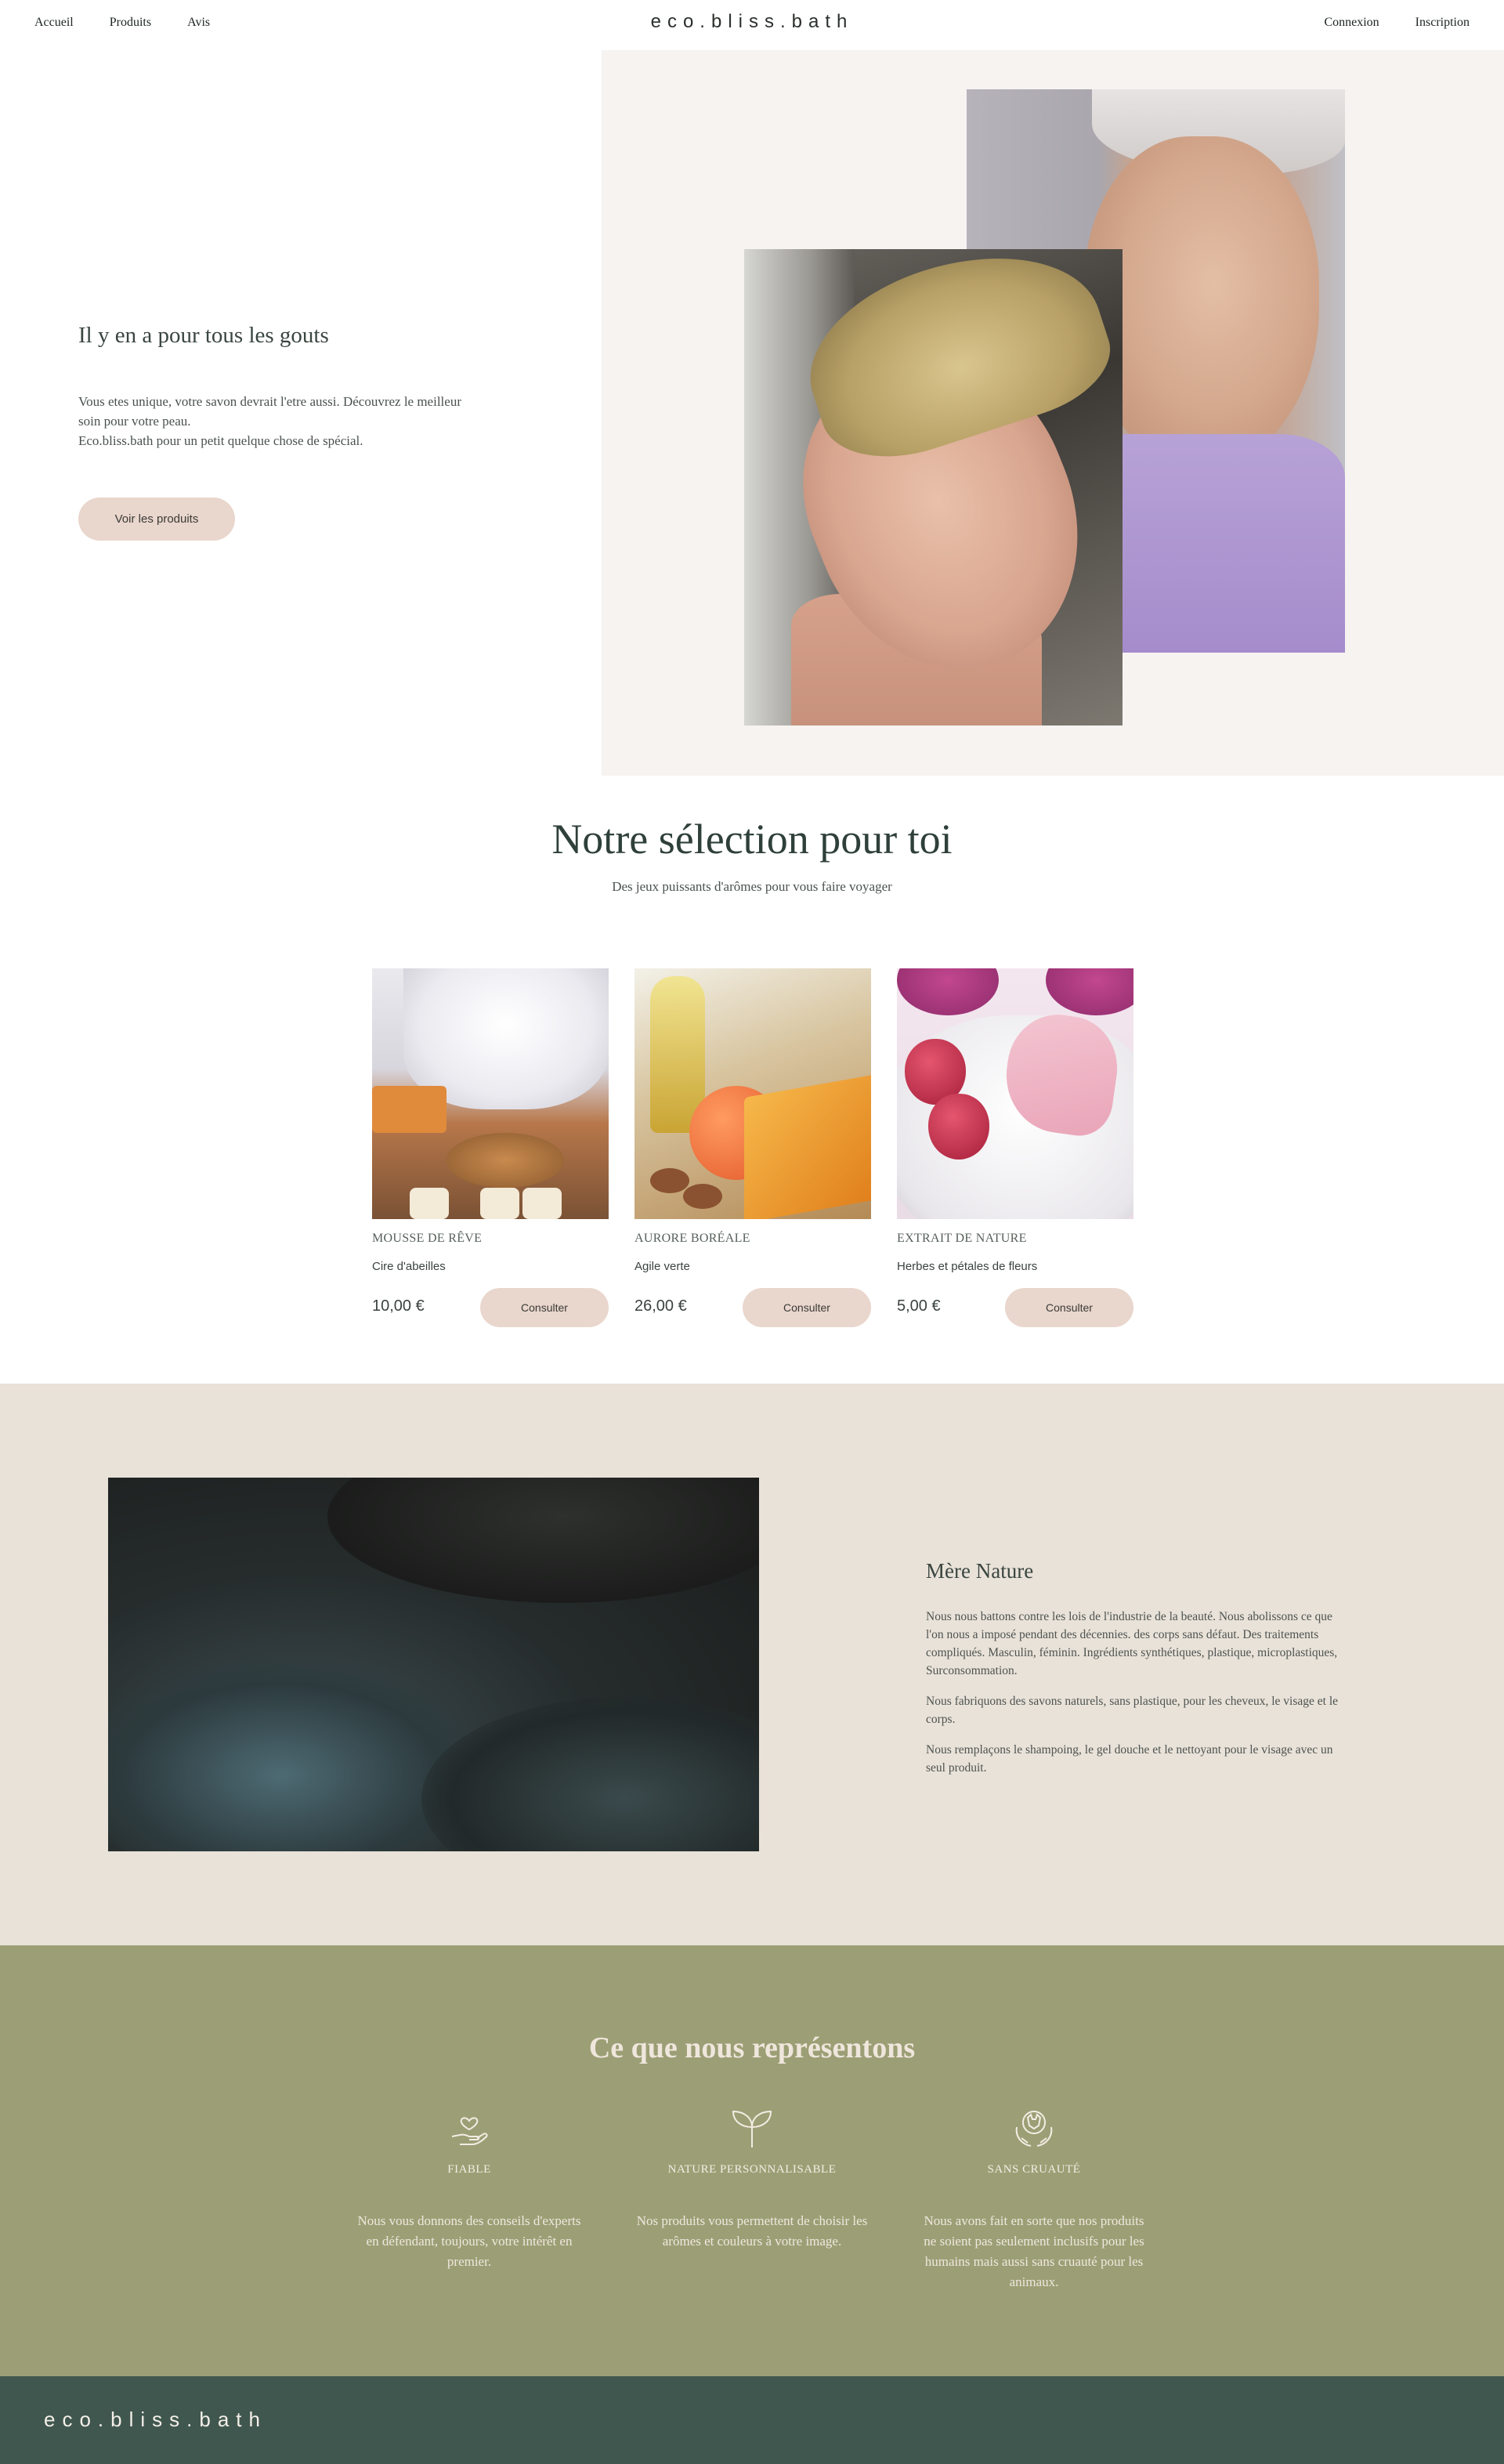  What do you see at coordinates (1034, 2129) in the screenshot?
I see `cruelty-free-icon` at bounding box center [1034, 2129].